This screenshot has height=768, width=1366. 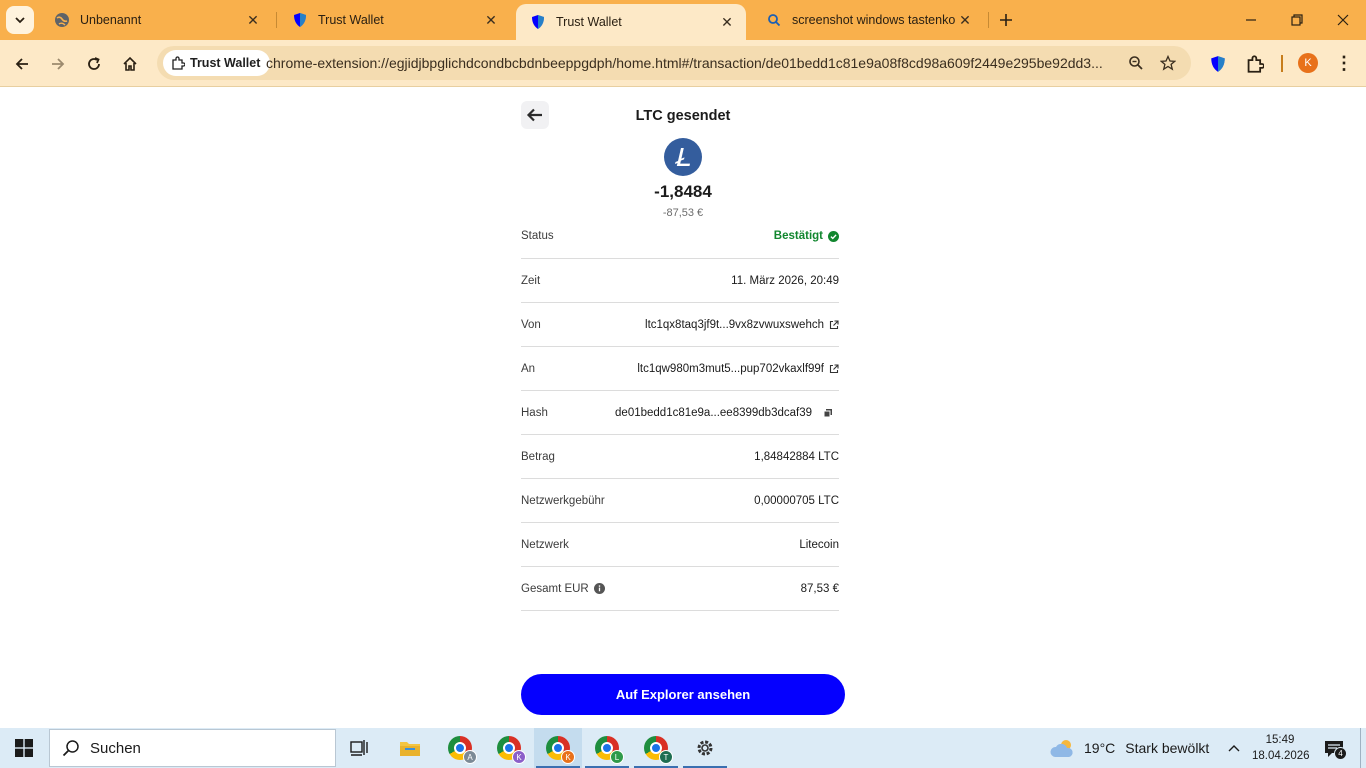 I want to click on menu-kebab-icon: ⋮, so click(x=1344, y=63).